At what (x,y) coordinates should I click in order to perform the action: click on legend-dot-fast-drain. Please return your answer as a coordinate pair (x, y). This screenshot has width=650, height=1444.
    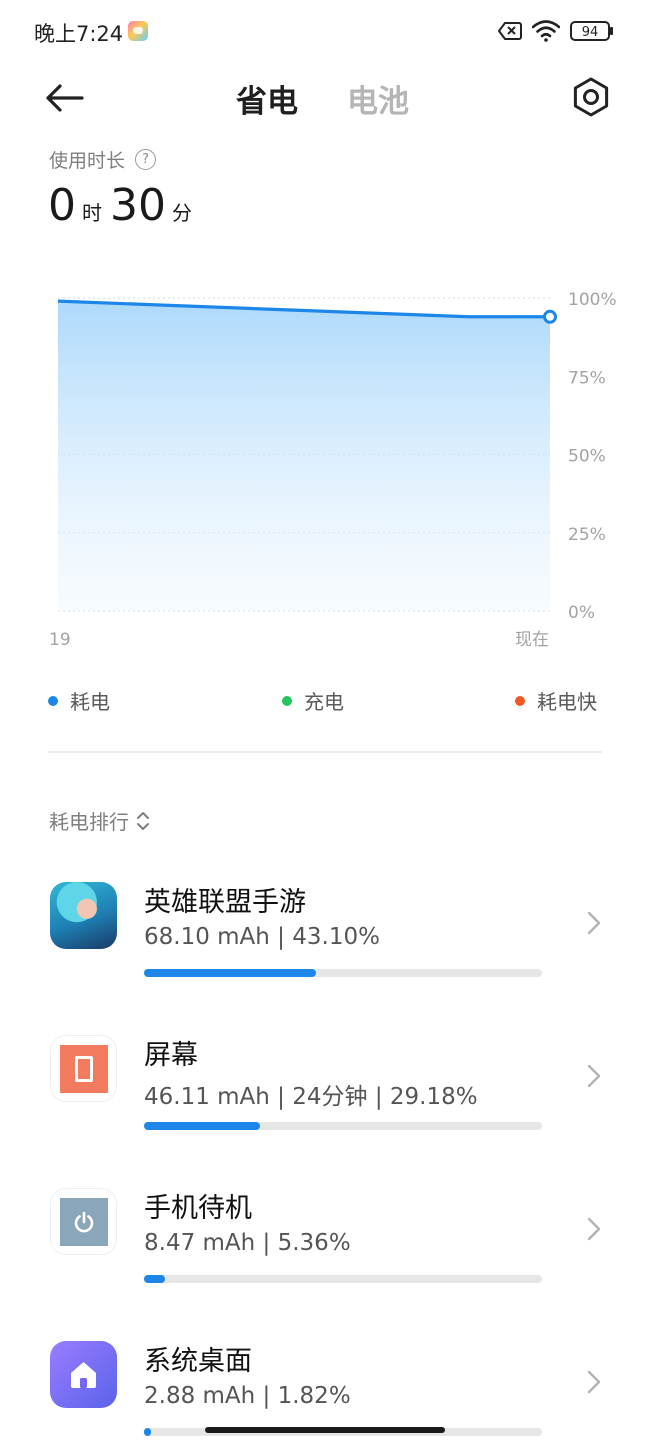
    Looking at the image, I should click on (520, 700).